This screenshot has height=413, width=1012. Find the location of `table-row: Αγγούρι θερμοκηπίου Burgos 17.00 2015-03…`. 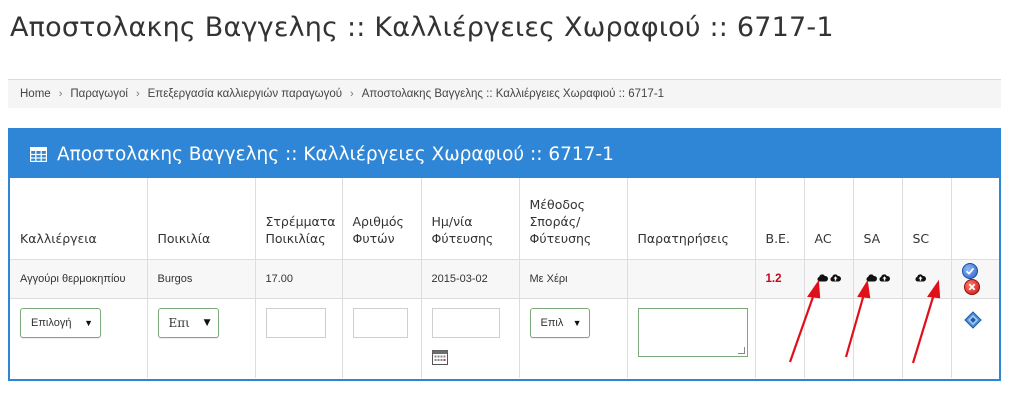

table-row: Αγγούρι θερμοκηπίου Burgos 17.00 2015-03… is located at coordinates (504, 279).